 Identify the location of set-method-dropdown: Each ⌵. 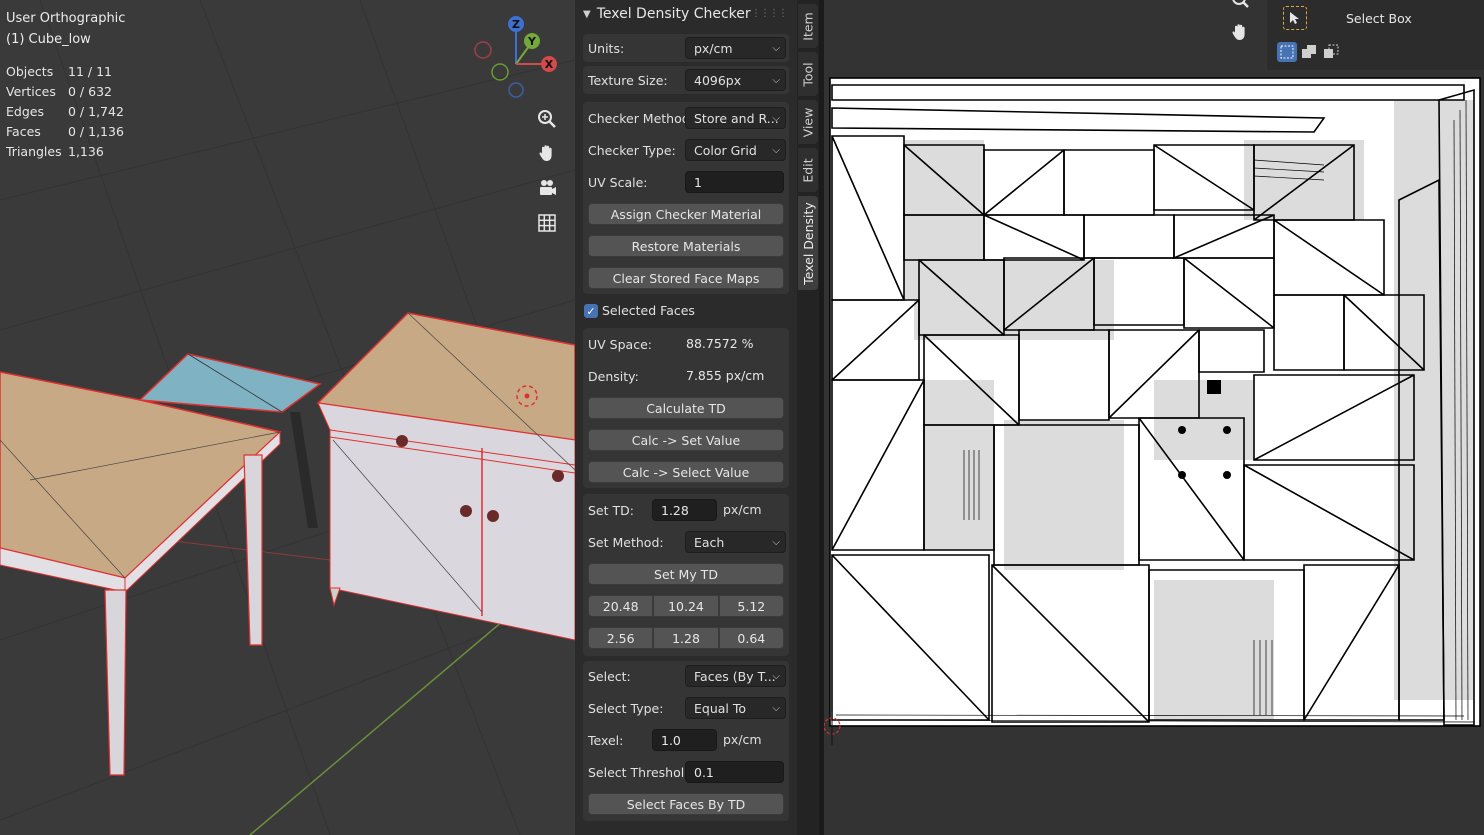
(735, 542).